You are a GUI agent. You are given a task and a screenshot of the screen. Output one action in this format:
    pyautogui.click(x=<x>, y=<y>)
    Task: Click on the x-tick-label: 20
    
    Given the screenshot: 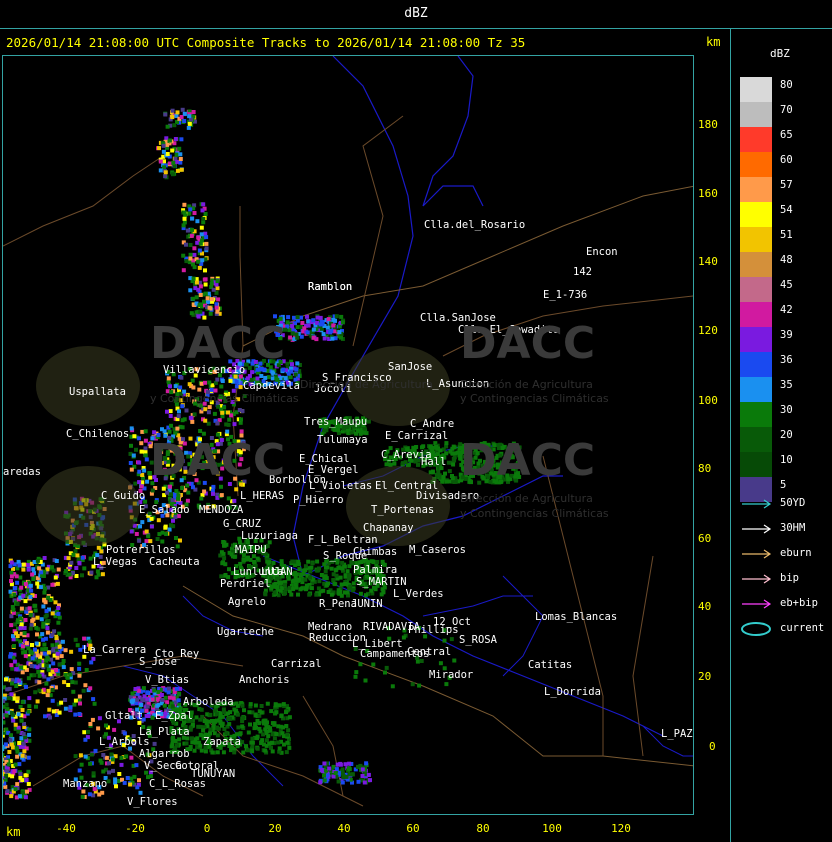 What is the action you would take?
    pyautogui.click(x=275, y=828)
    